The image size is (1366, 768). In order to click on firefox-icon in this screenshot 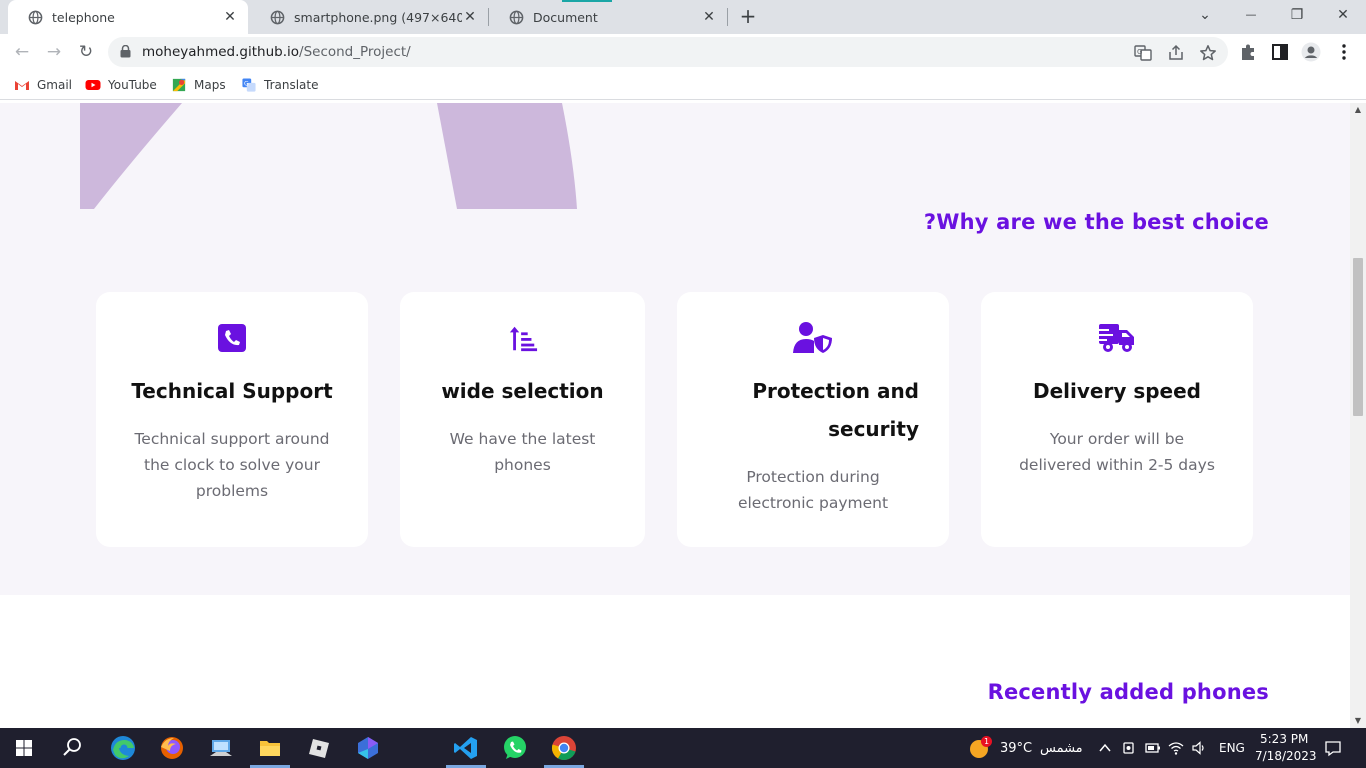, I will do `click(172, 748)`.